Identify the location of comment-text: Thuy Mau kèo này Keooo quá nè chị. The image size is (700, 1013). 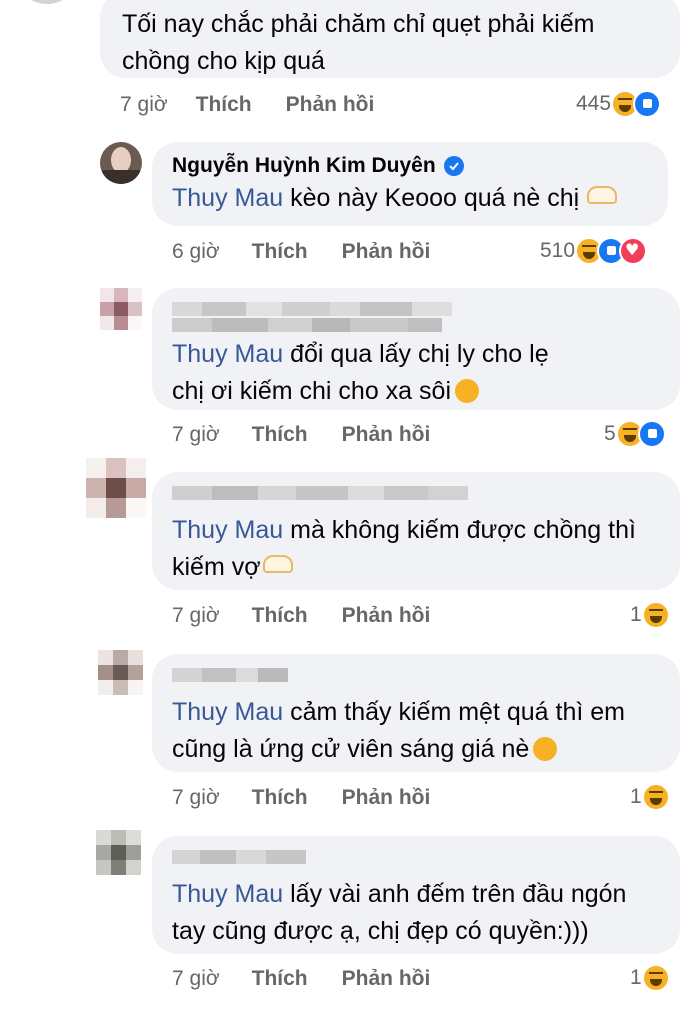
(410, 198).